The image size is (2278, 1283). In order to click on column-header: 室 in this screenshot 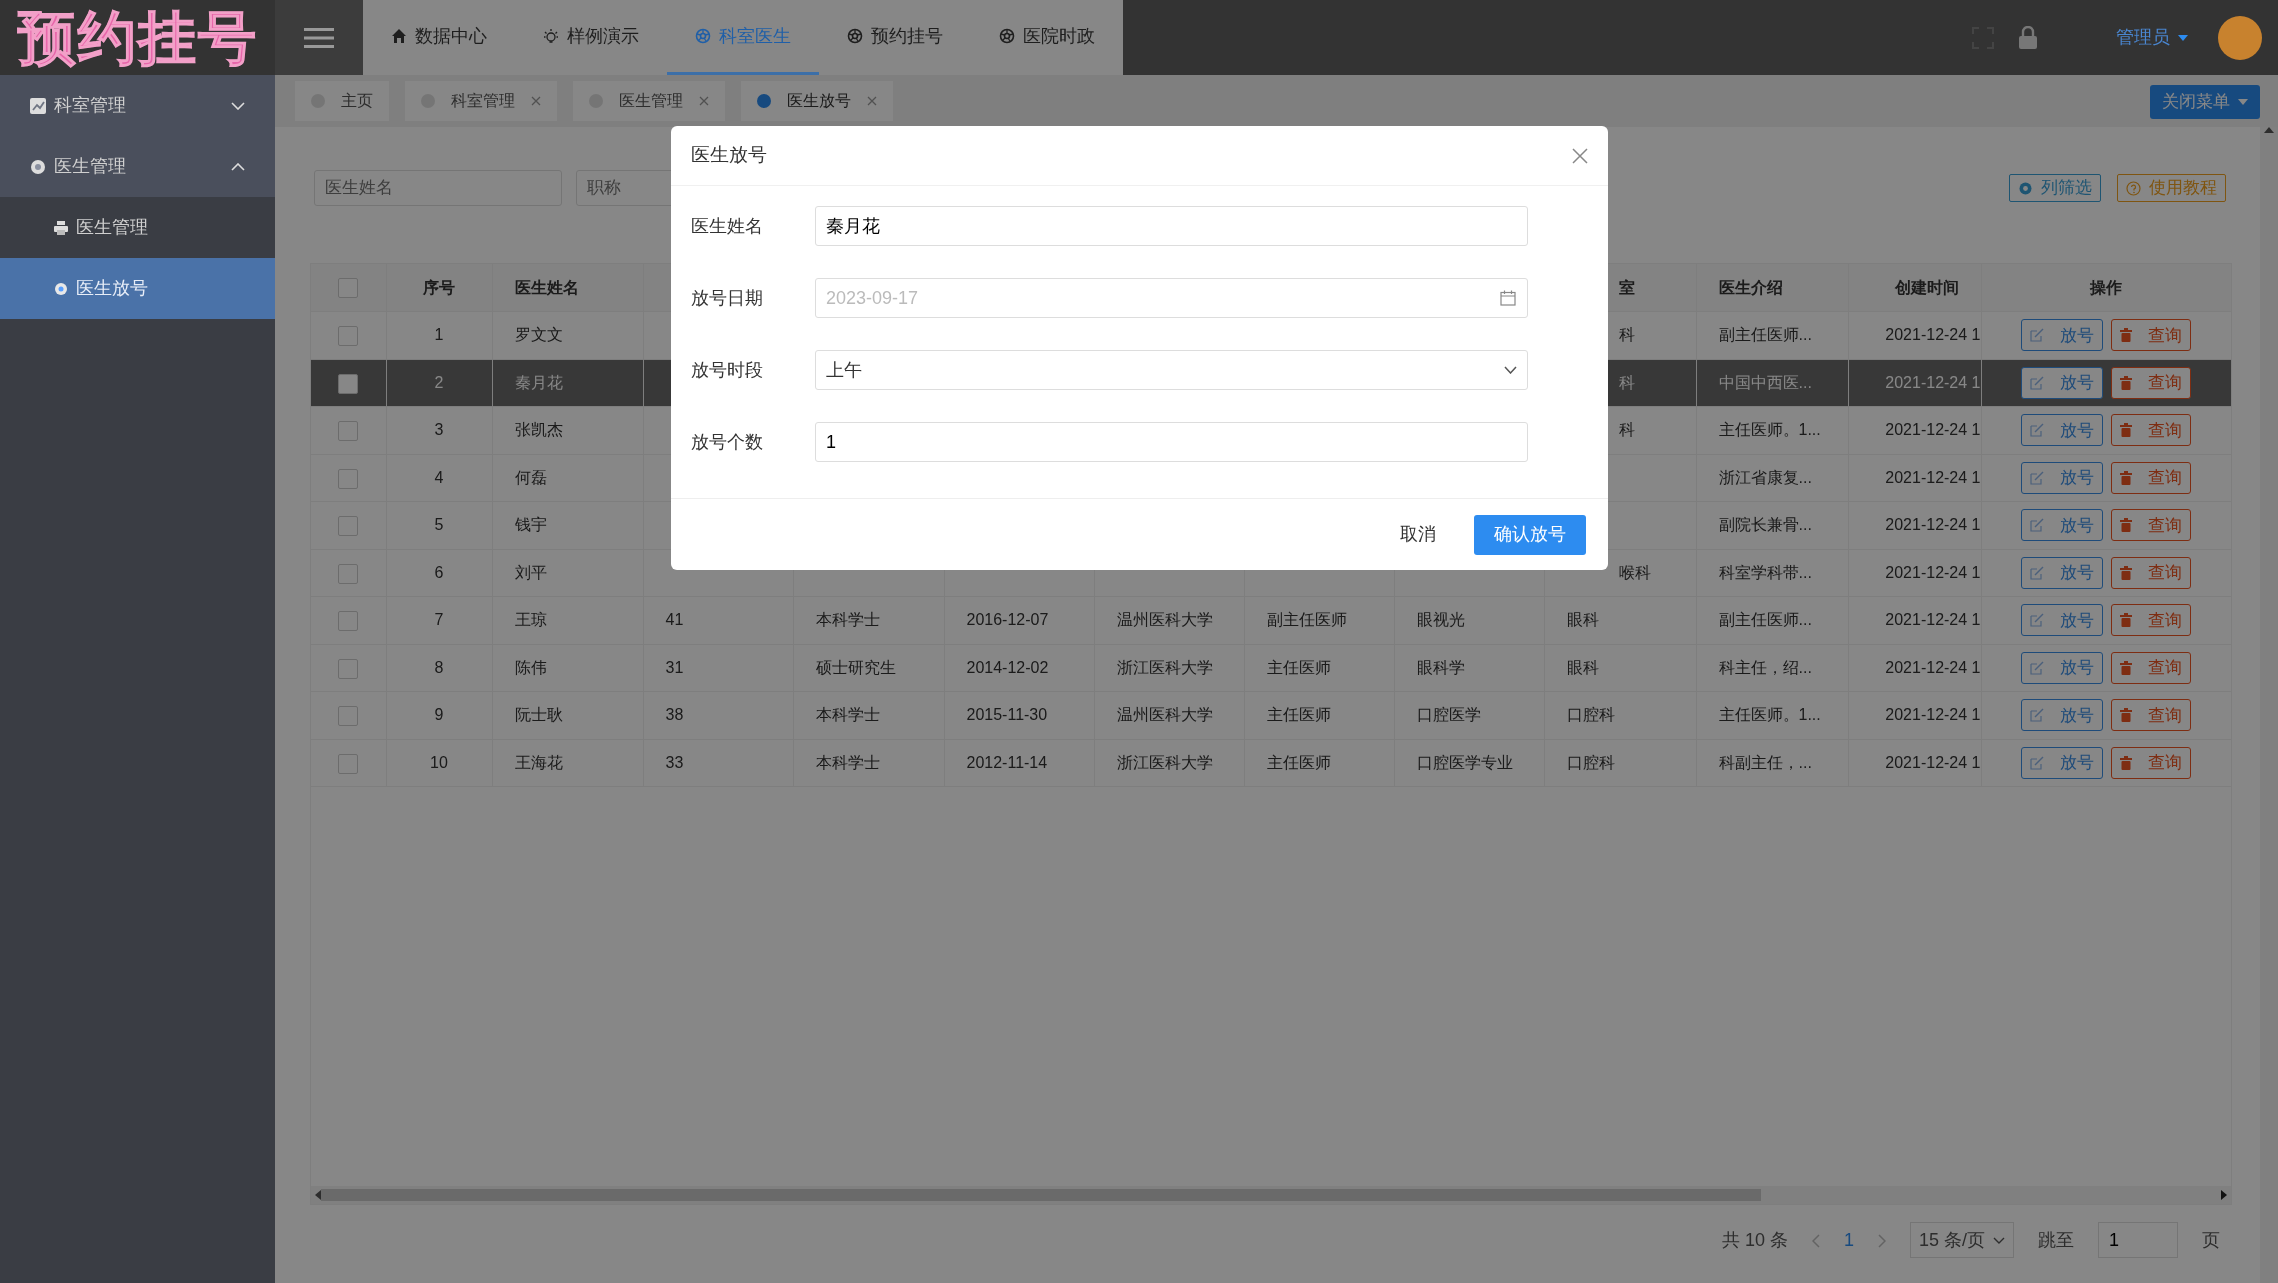, I will do `click(1626, 287)`.